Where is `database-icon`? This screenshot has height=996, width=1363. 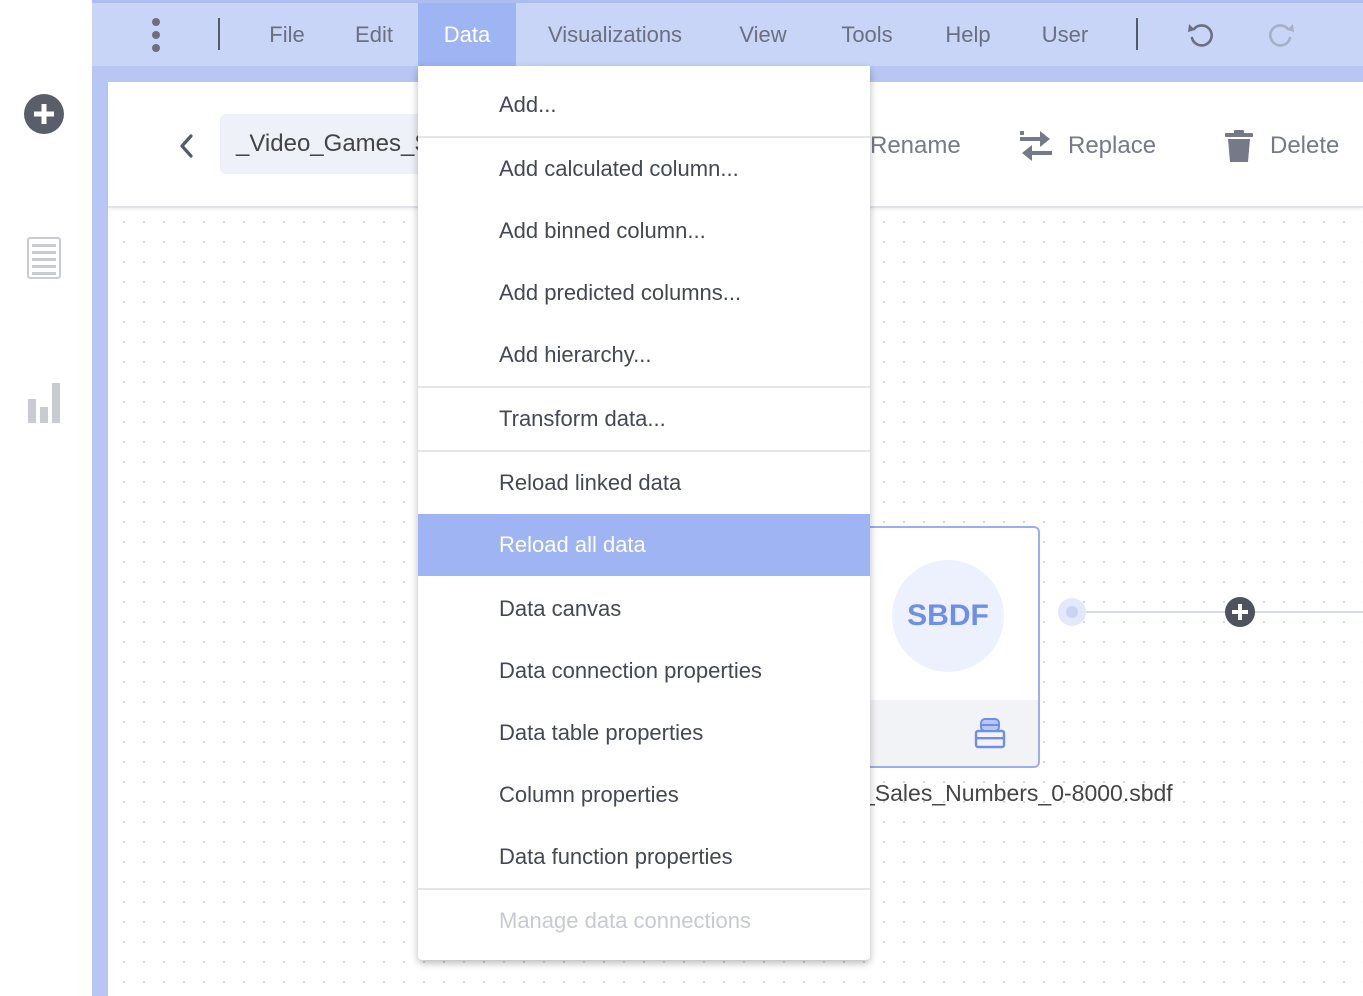
database-icon is located at coordinates (990, 733).